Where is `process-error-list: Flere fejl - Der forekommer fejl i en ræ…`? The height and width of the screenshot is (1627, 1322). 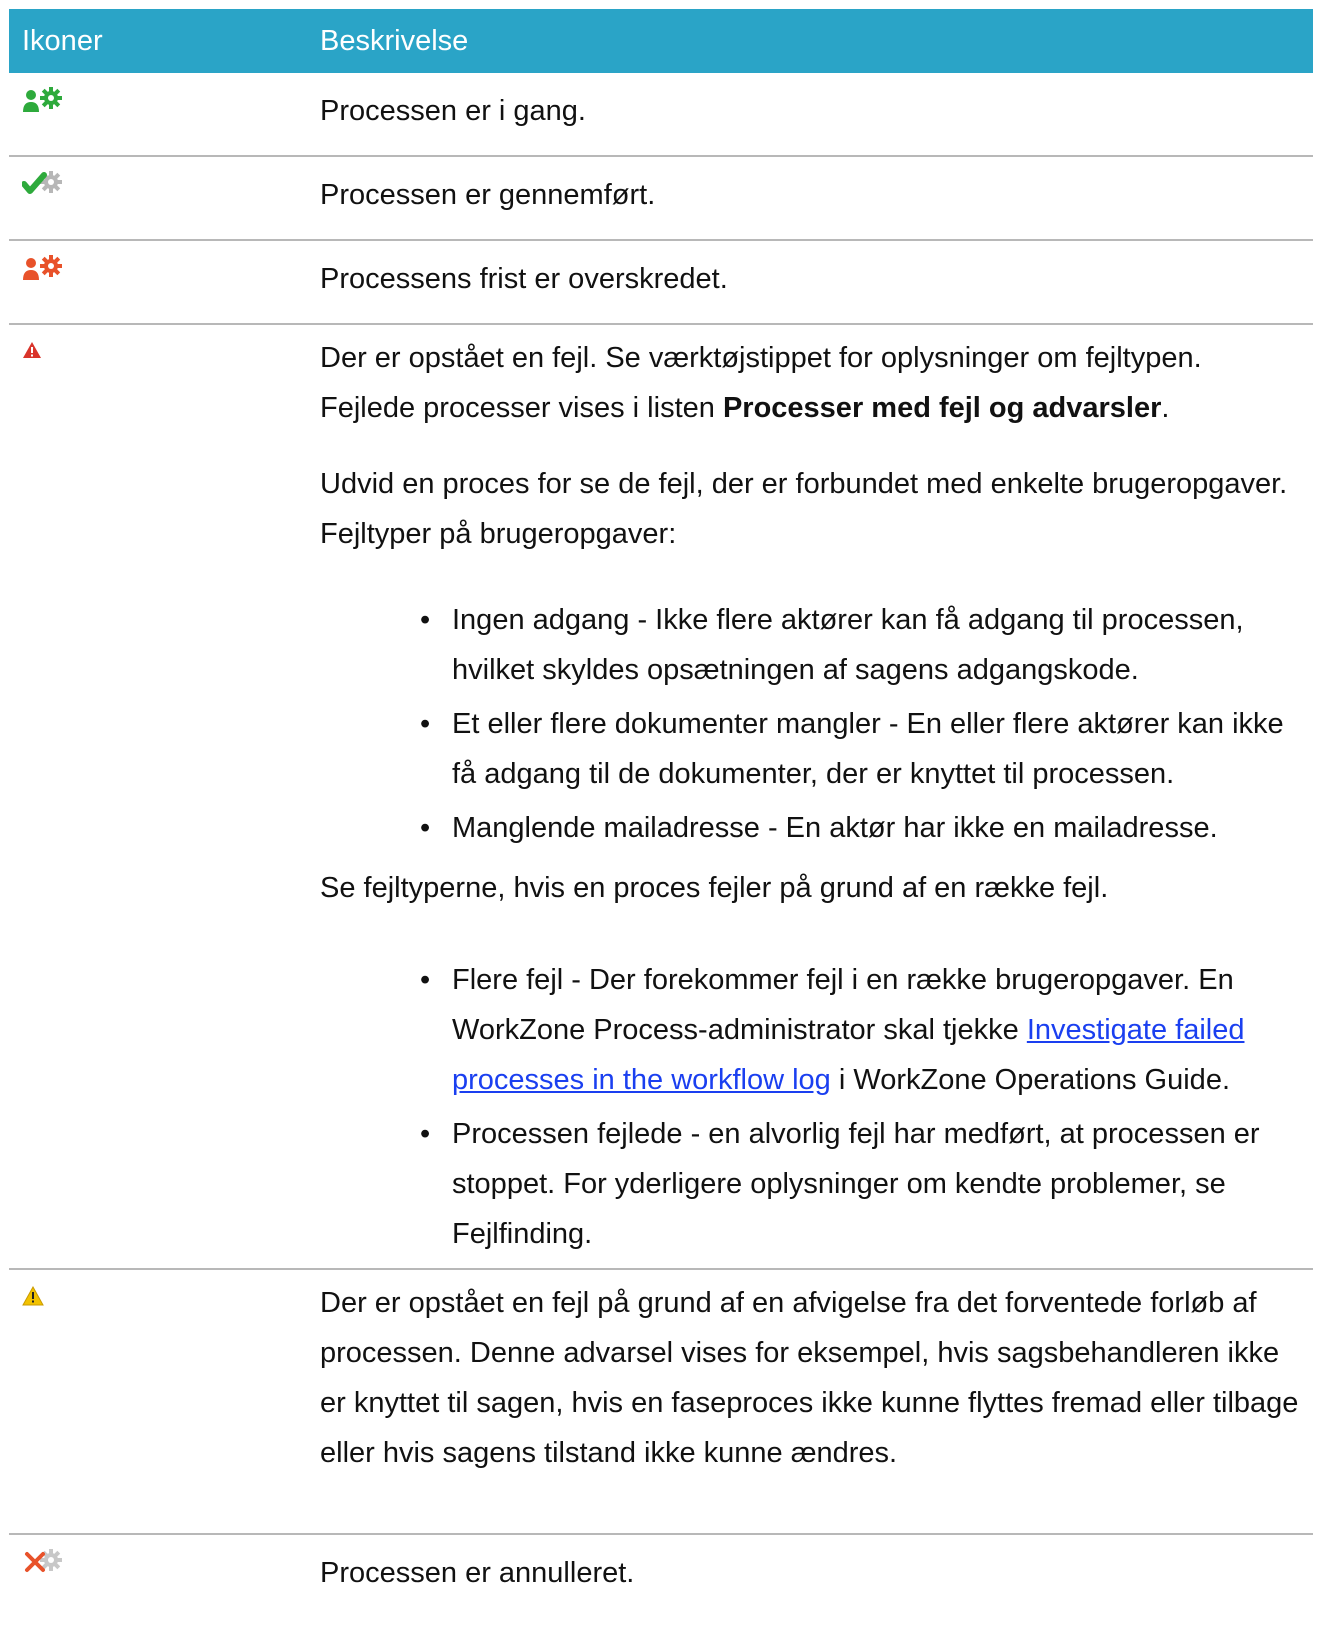
process-error-list: Flere fejl - Der forekommer fejl i en ræ… is located at coordinates (809, 1107).